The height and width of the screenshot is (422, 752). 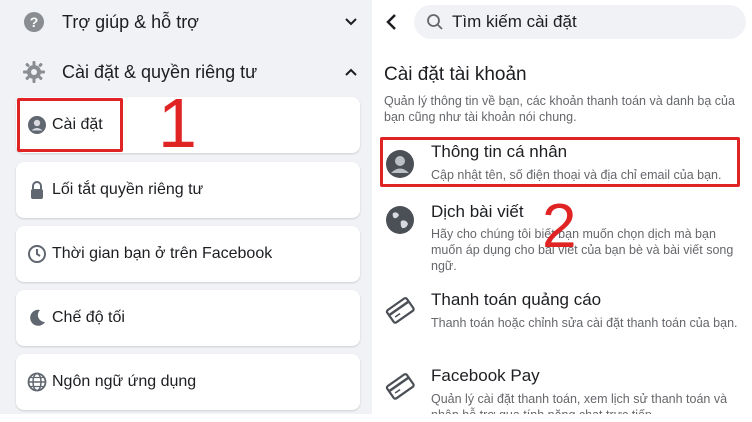 What do you see at coordinates (37, 190) in the screenshot?
I see `lock-icon` at bounding box center [37, 190].